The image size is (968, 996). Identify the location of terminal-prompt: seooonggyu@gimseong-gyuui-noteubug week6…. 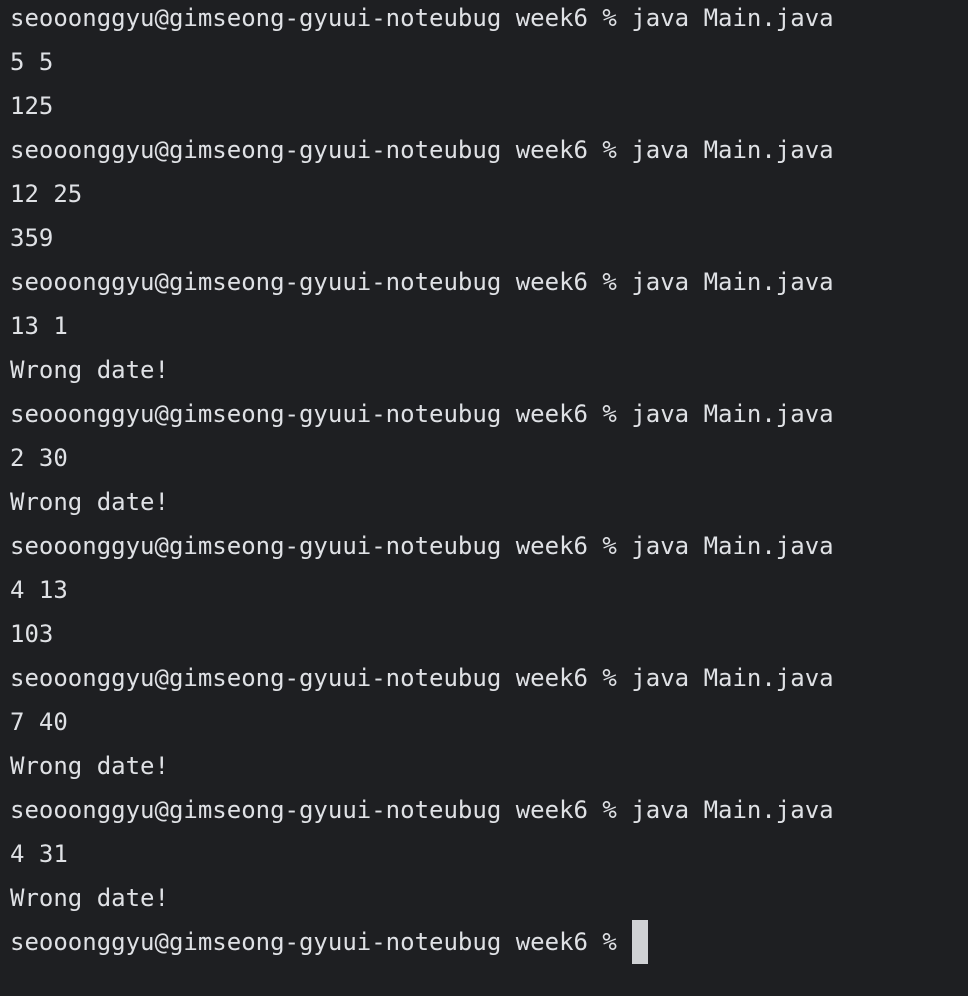
(313, 942).